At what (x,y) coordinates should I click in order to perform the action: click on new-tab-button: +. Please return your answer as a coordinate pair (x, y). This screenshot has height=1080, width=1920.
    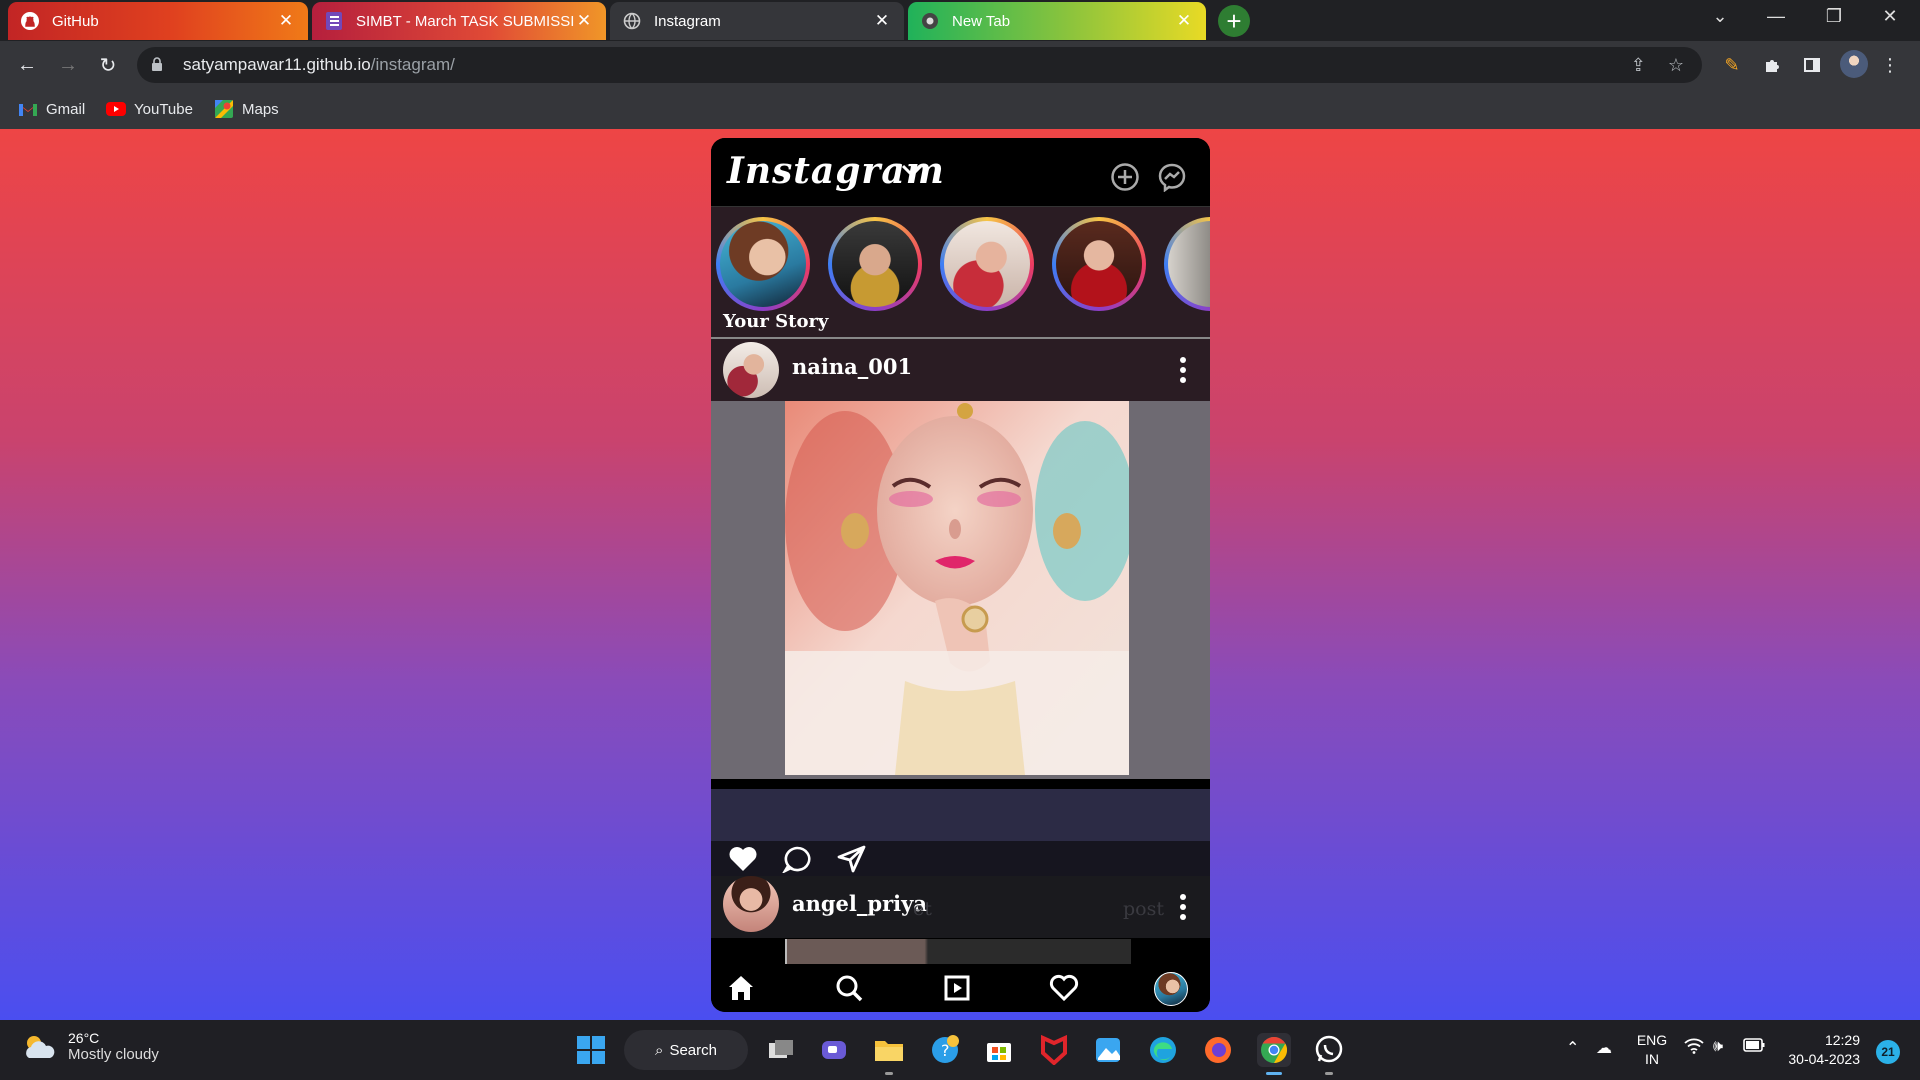
    Looking at the image, I should click on (1234, 21).